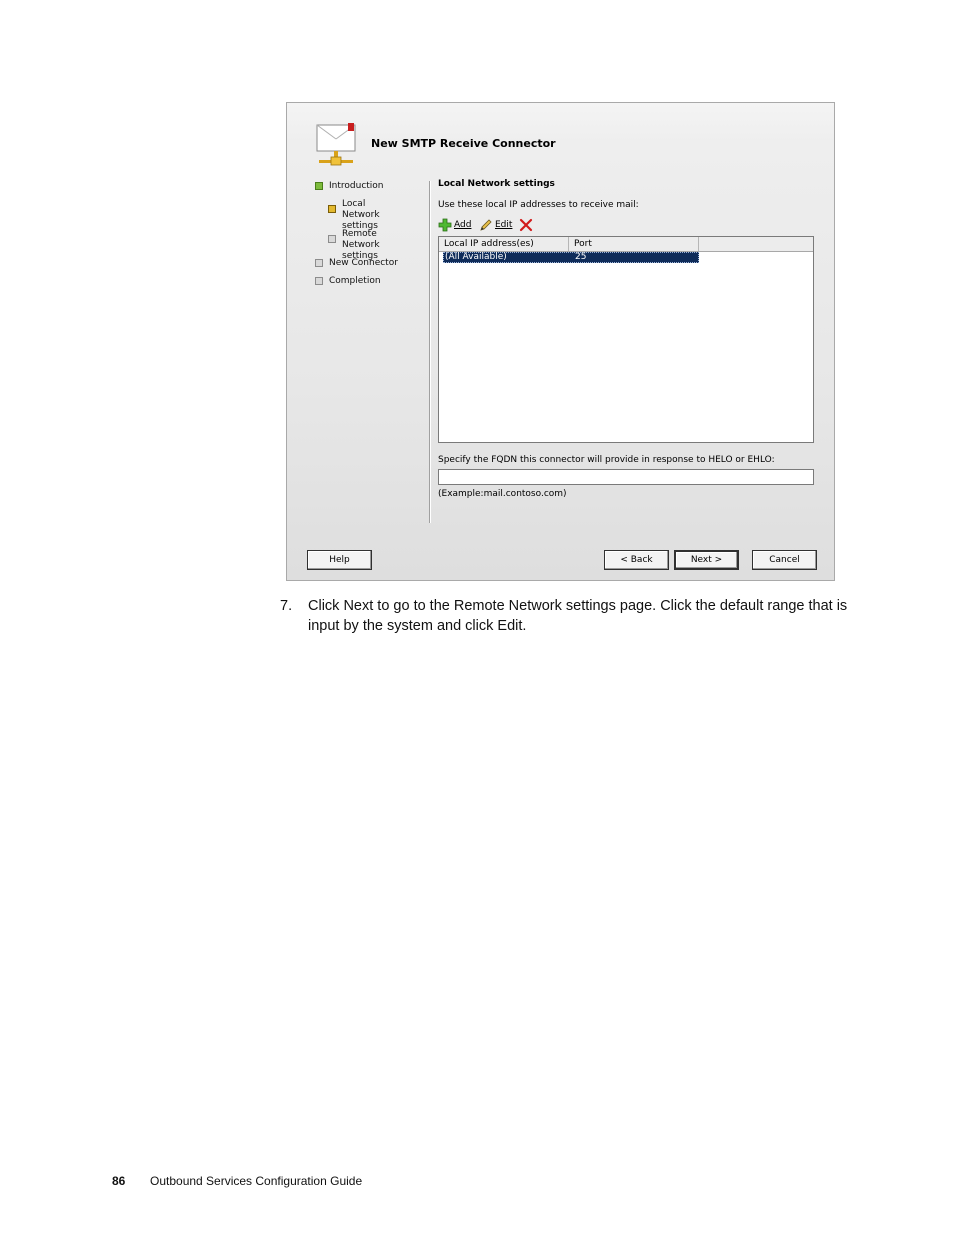 The width and height of the screenshot is (954, 1235). I want to click on column-header-port: Port, so click(634, 244).